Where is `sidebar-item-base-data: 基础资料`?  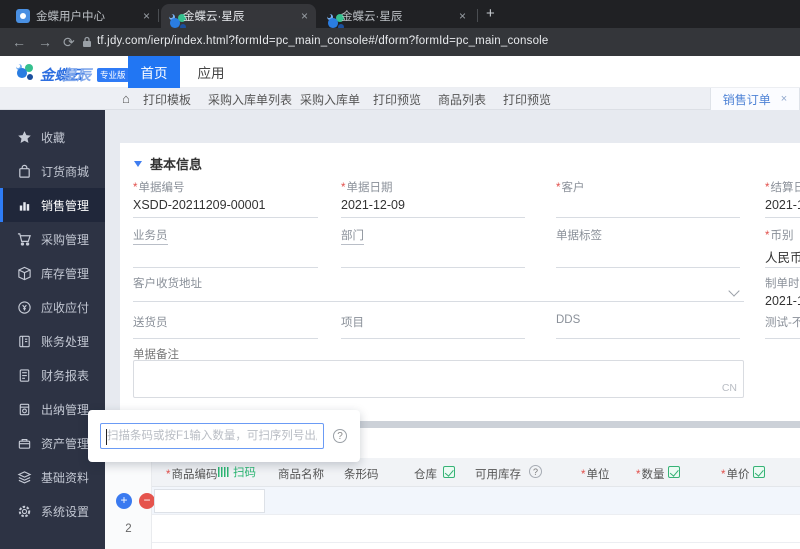
sidebar-item-base-data: 基础资料 is located at coordinates (52, 477).